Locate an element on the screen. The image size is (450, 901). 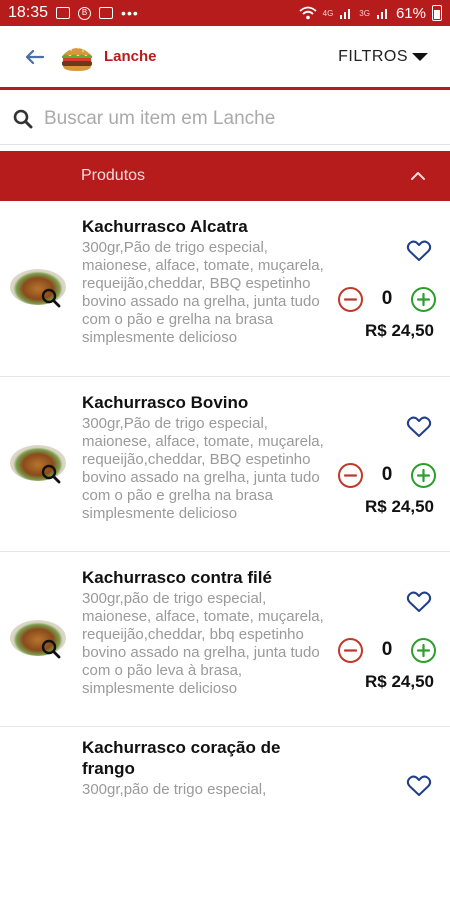
product-name: Kachurrasco Bovino is located at coordinates (165, 402).